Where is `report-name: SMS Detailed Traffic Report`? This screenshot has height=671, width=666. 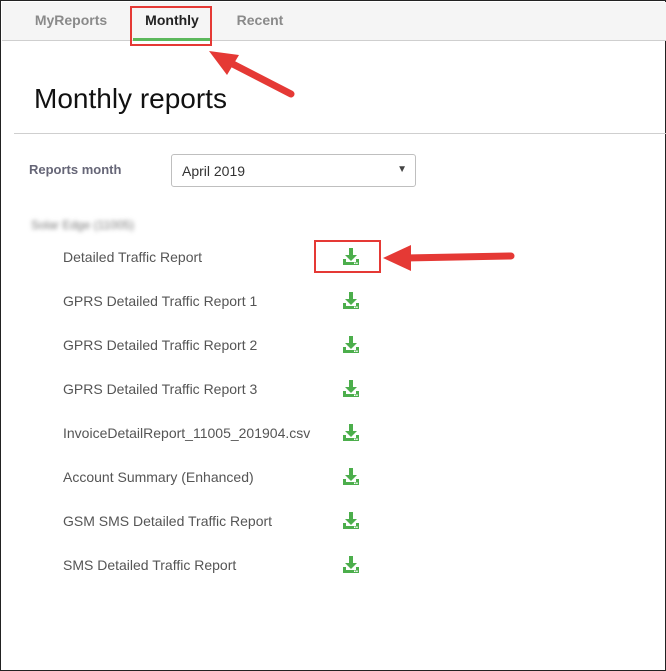
report-name: SMS Detailed Traffic Report is located at coordinates (150, 565).